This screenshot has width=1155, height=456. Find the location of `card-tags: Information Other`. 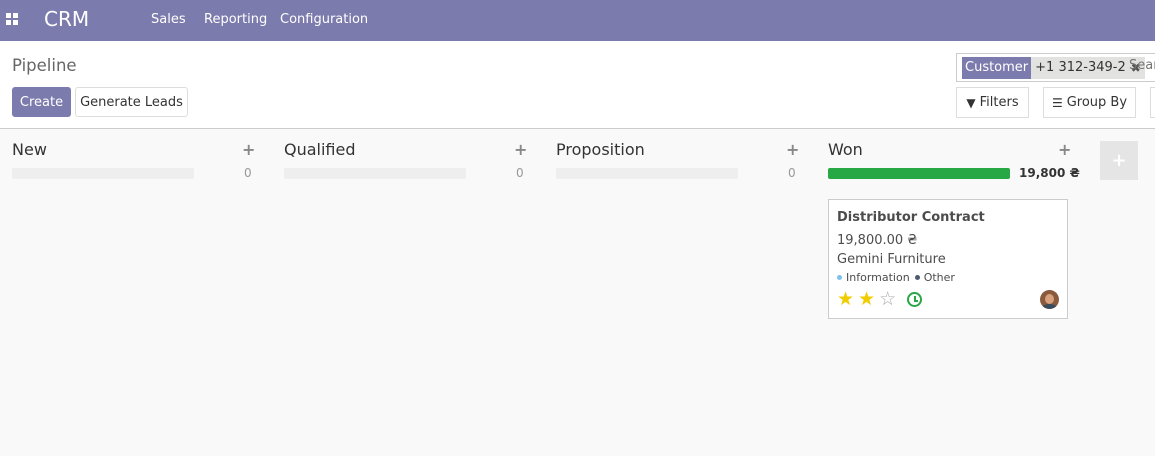

card-tags: Information Other is located at coordinates (898, 277).